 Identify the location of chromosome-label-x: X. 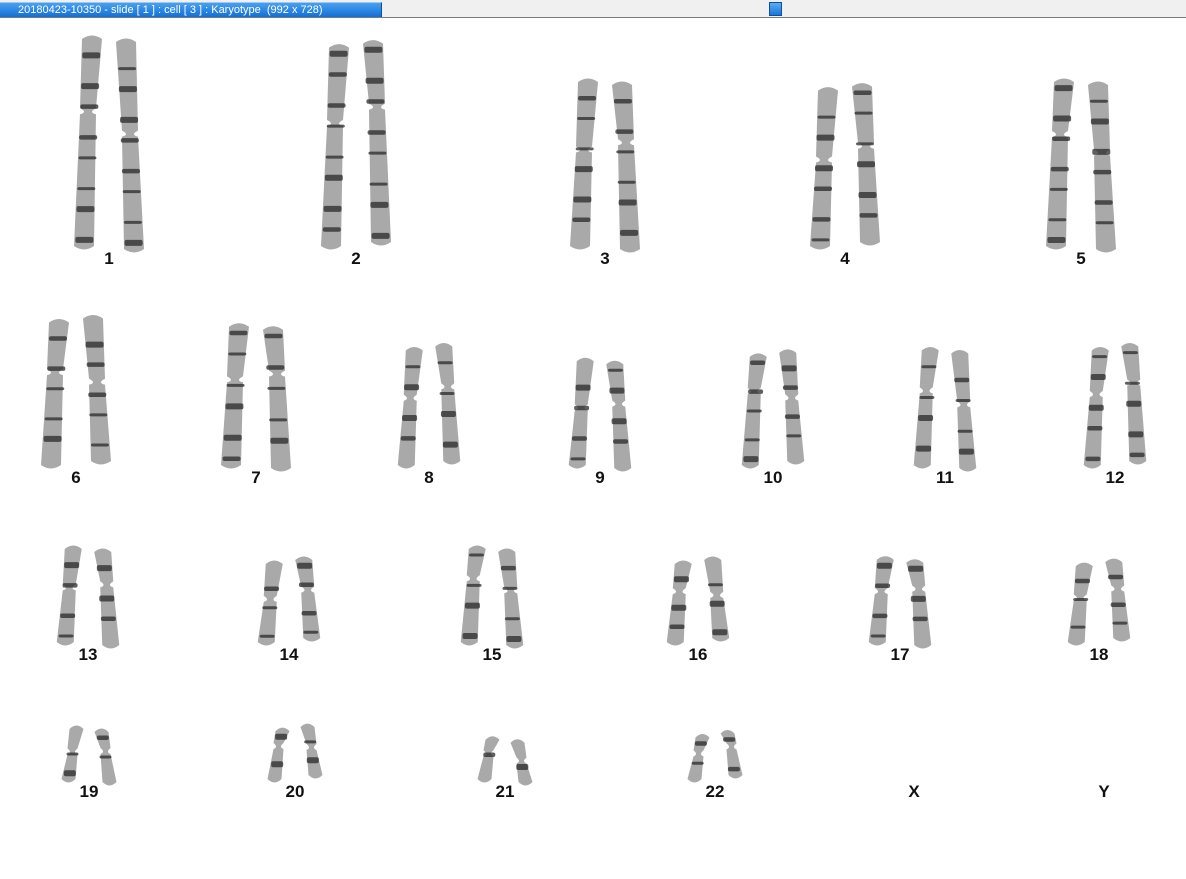
(914, 791).